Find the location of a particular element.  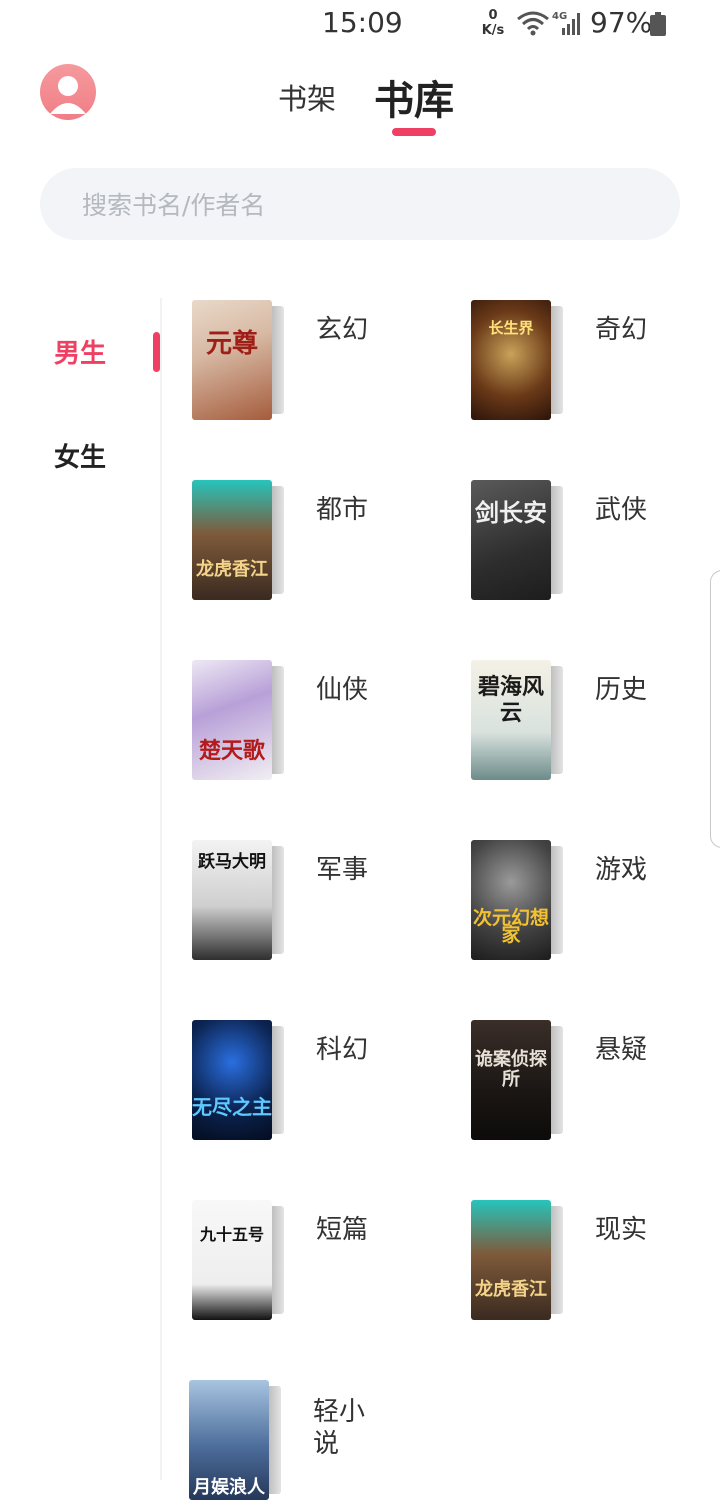

category-item-dushi: 龙虎香江 都市 is located at coordinates (317, 545).